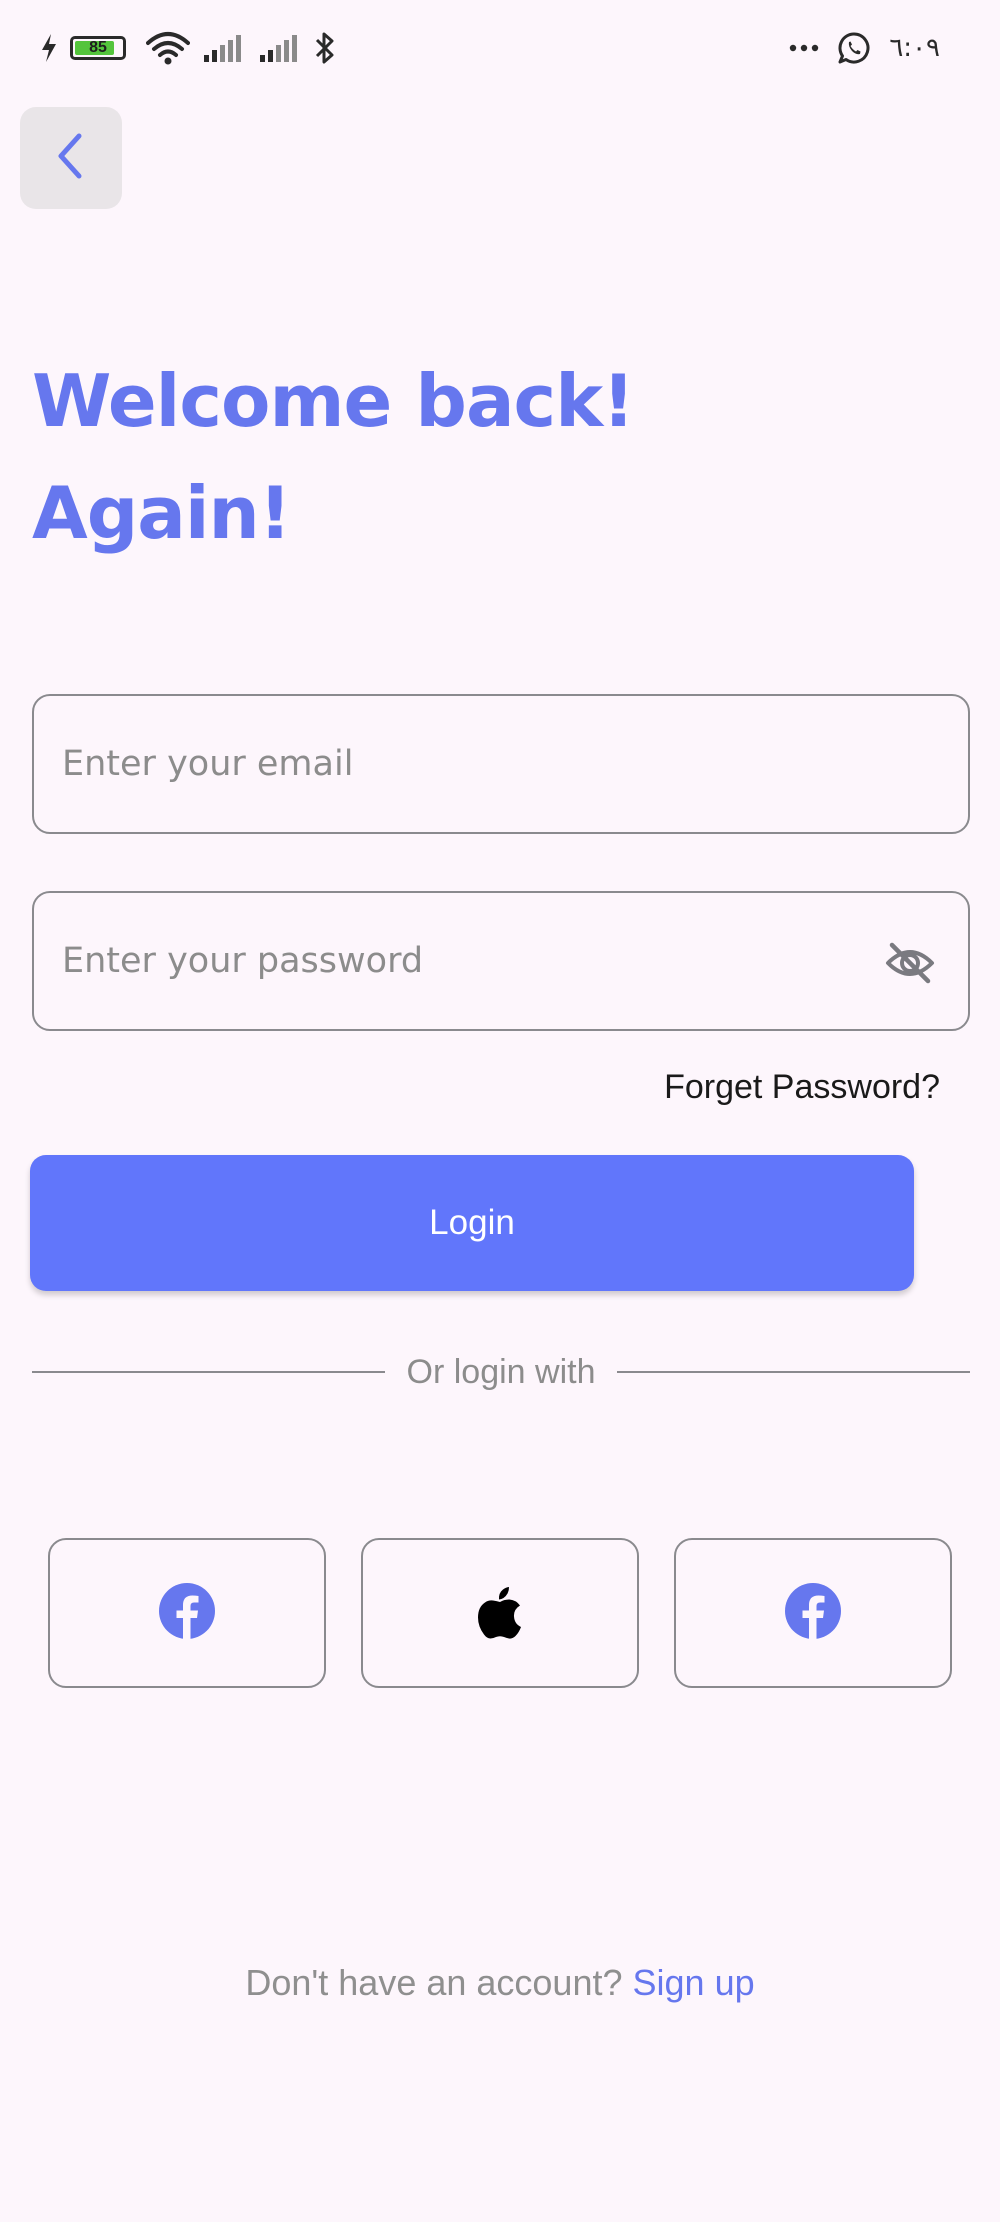 Image resolution: width=1000 pixels, height=2222 pixels. Describe the element at coordinates (162, 513) in the screenshot. I see `title-line-2: Again!` at that location.